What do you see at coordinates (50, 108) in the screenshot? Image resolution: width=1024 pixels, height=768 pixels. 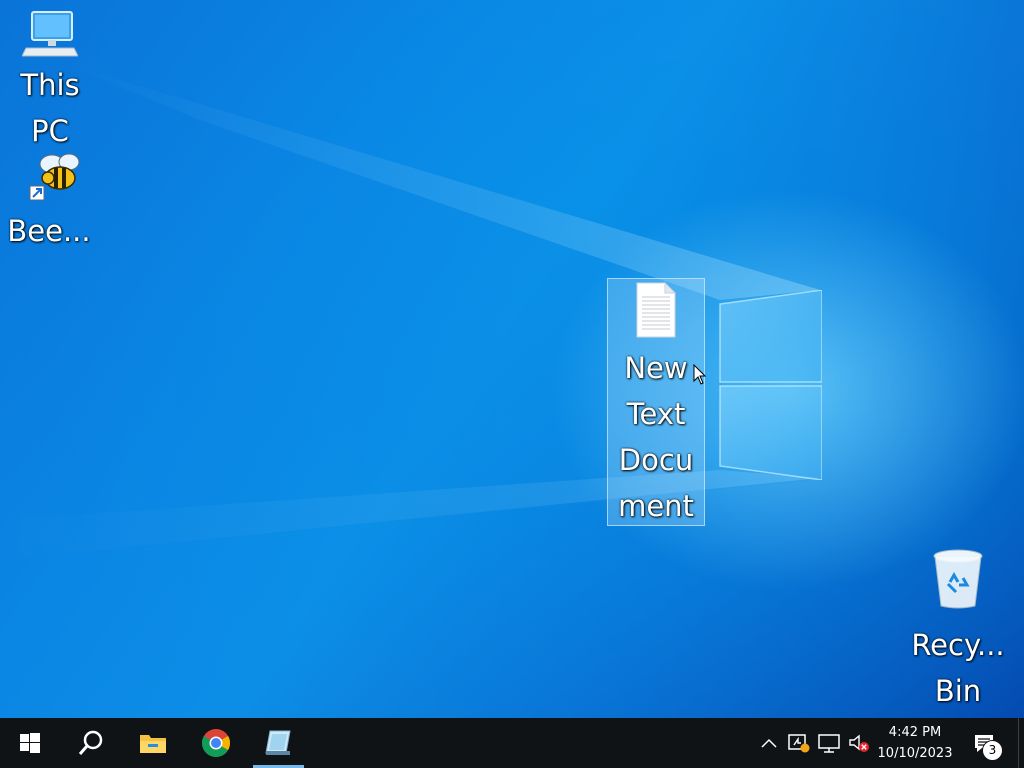 I see `desktop-icon-label: This PC` at bounding box center [50, 108].